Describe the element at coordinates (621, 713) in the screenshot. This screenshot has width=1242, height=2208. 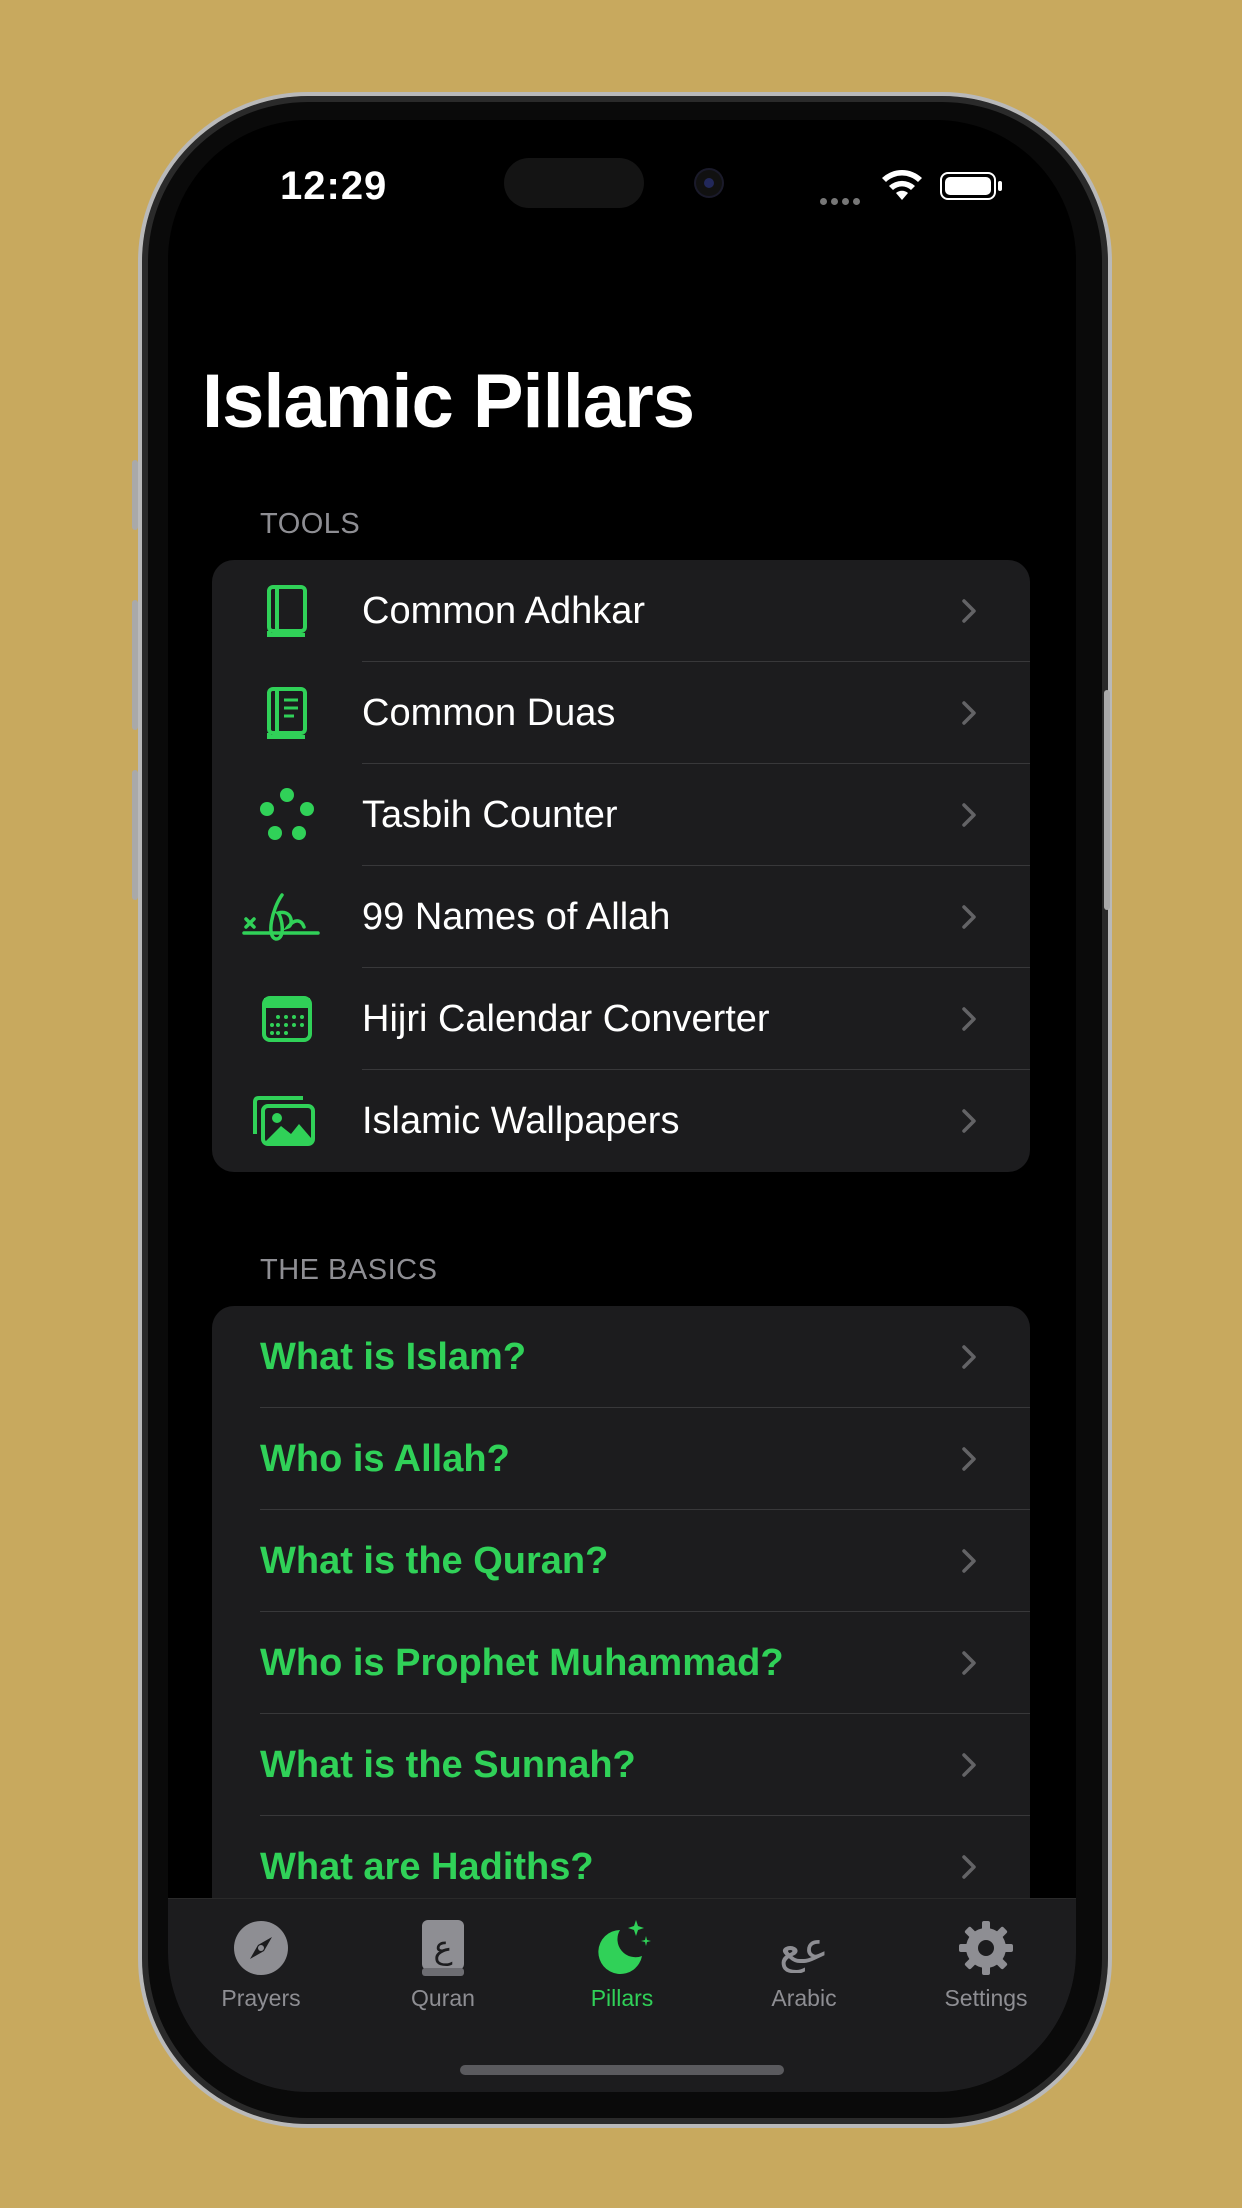
I see `list-item-common-duas: Common Duas` at that location.